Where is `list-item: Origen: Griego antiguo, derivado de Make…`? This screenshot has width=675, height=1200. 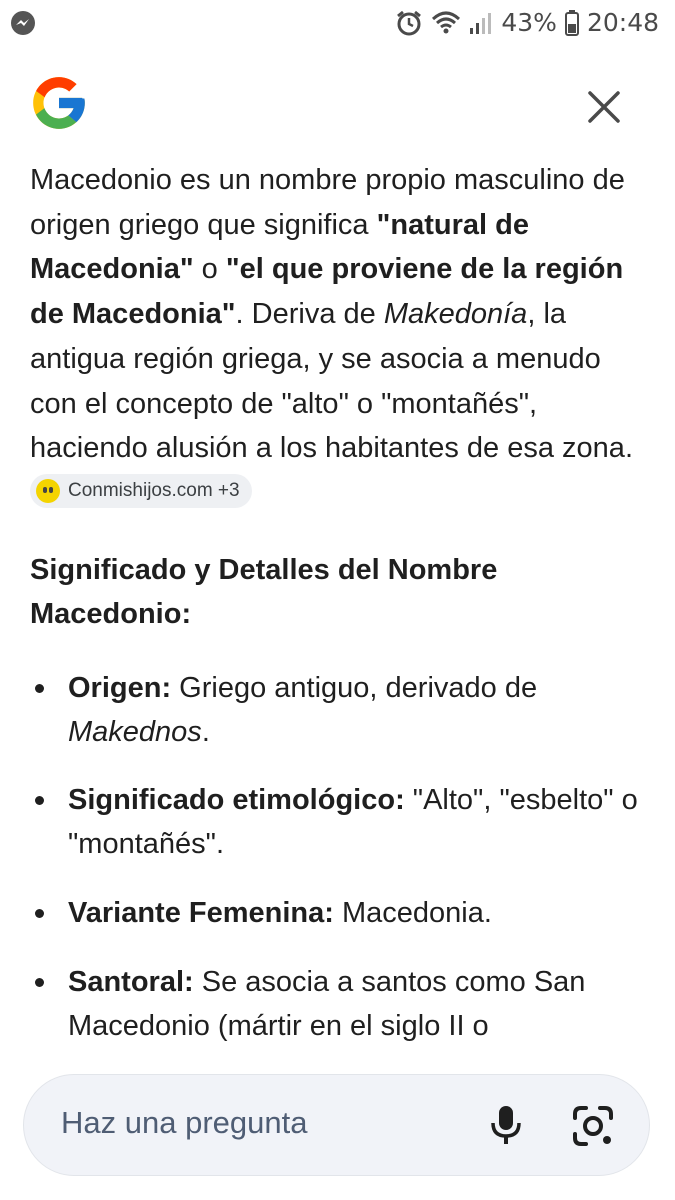
list-item: Origen: Griego antiguo, derivado de Make… is located at coordinates (340, 710).